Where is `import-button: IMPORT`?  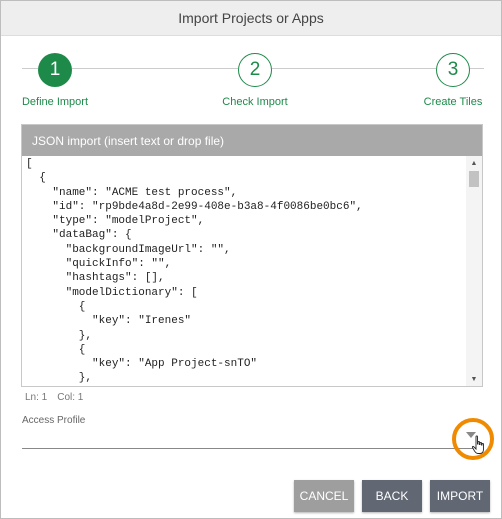 import-button: IMPORT is located at coordinates (460, 496).